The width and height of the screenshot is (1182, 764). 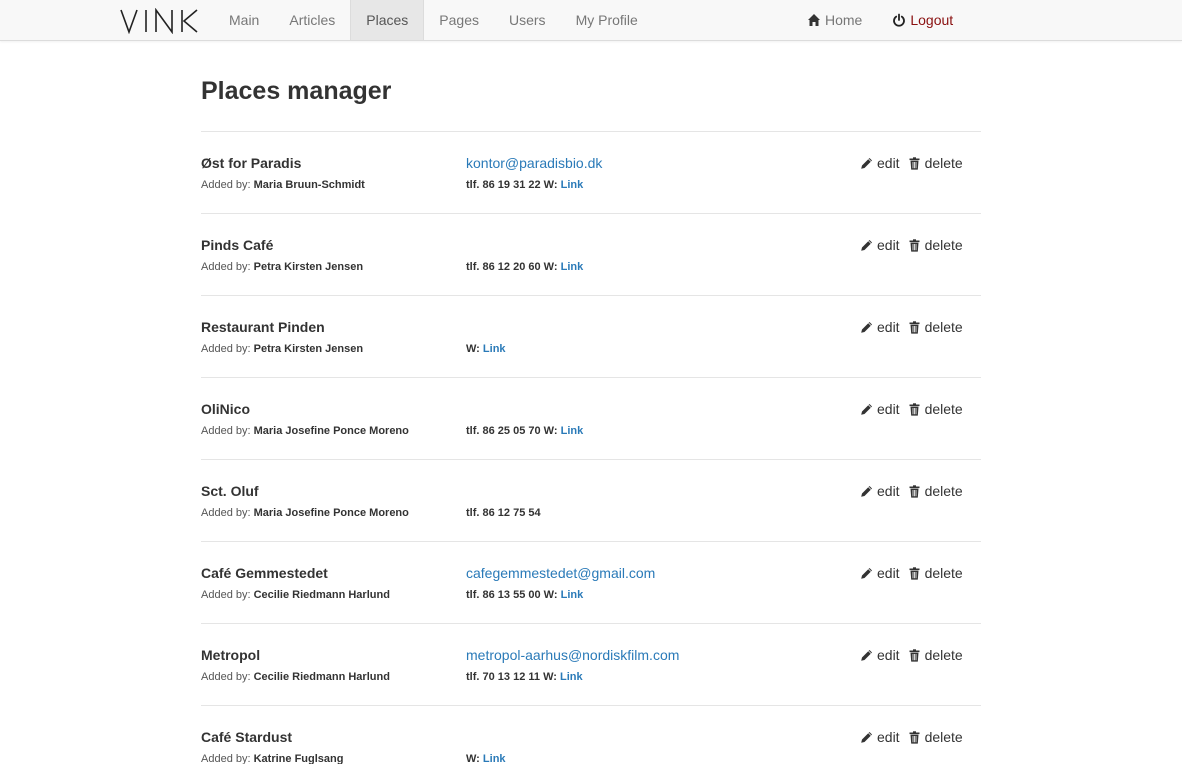 I want to click on vink-logo, so click(x=159, y=21).